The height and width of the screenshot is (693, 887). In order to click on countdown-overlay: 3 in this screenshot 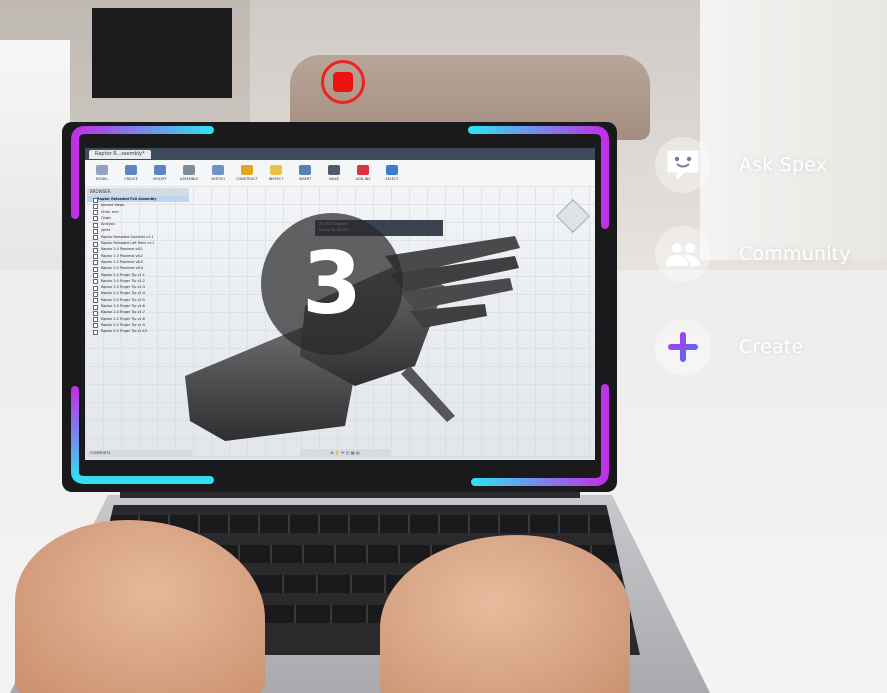, I will do `click(332, 284)`.